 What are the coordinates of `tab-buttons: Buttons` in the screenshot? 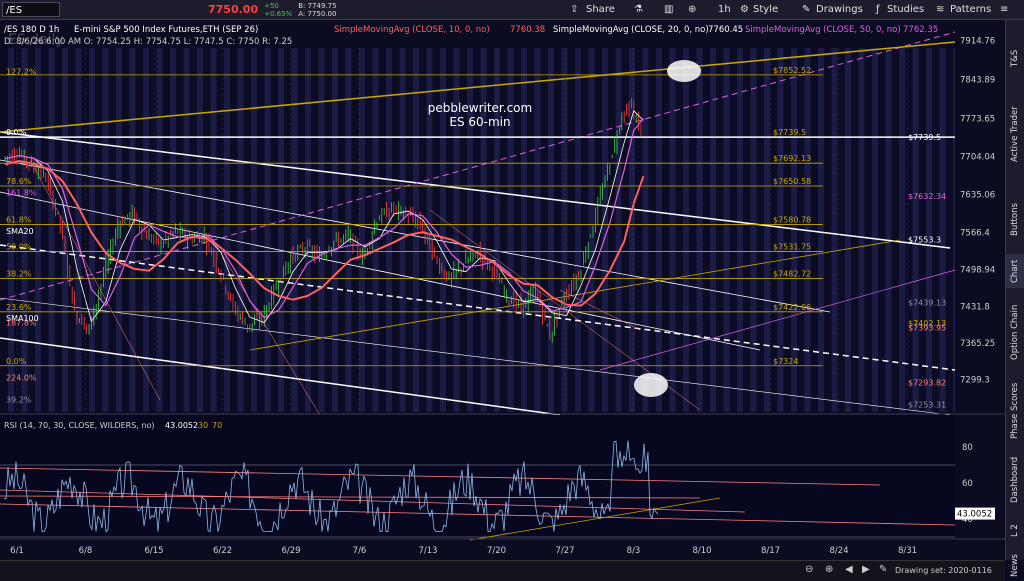 It's located at (1015, 220).